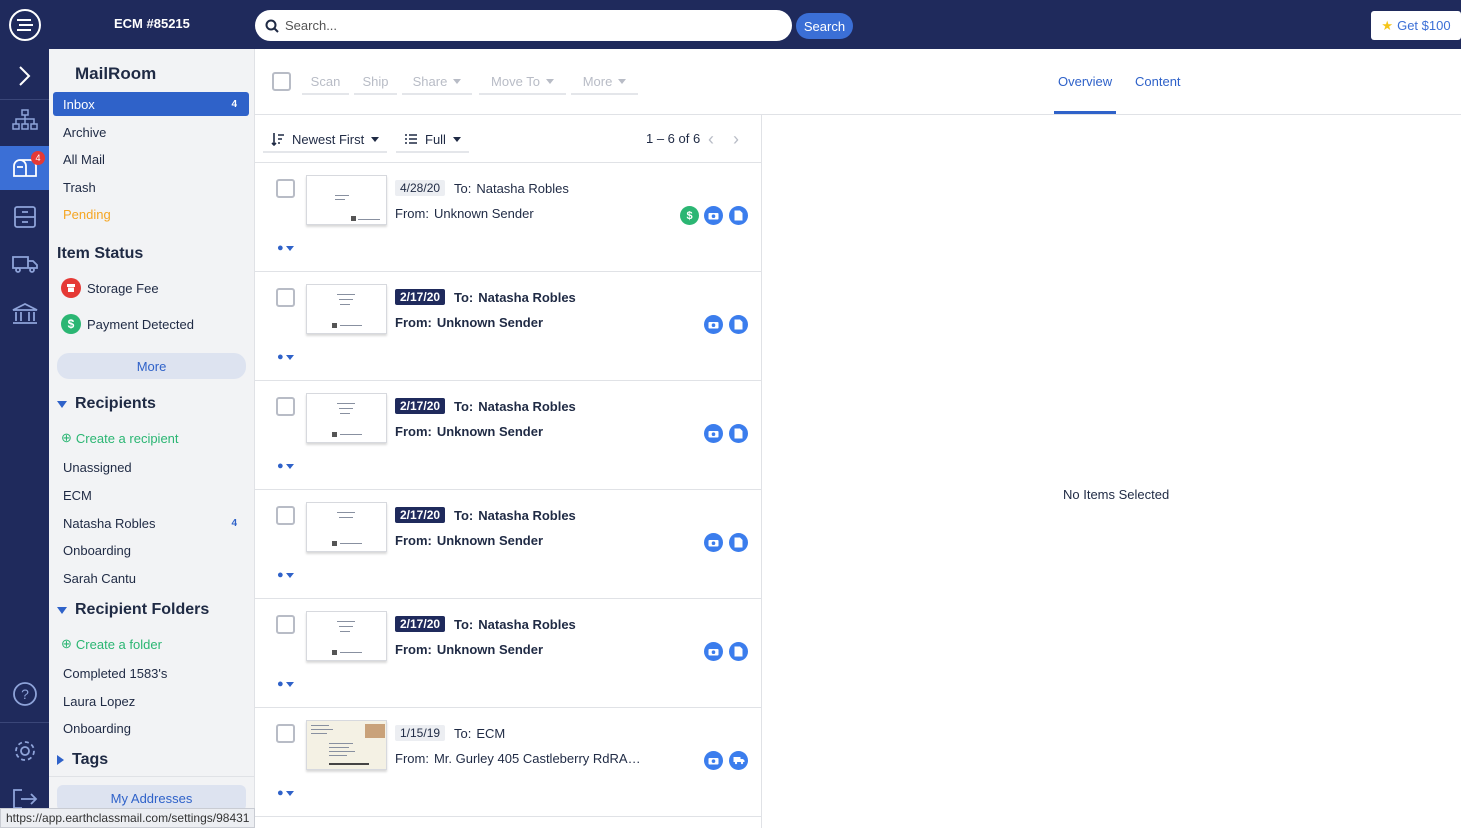 This screenshot has width=1461, height=828. Describe the element at coordinates (120, 438) in the screenshot. I see `create-recipient-link: ⊕ Create a recipient` at that location.